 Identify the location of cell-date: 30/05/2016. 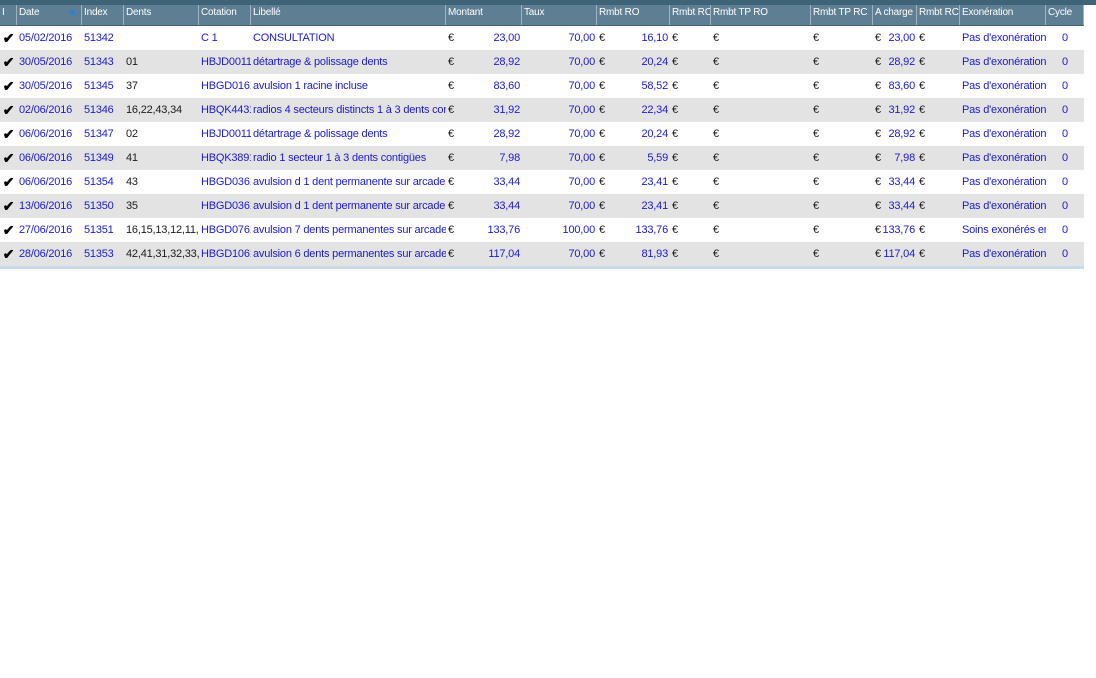
(46, 62).